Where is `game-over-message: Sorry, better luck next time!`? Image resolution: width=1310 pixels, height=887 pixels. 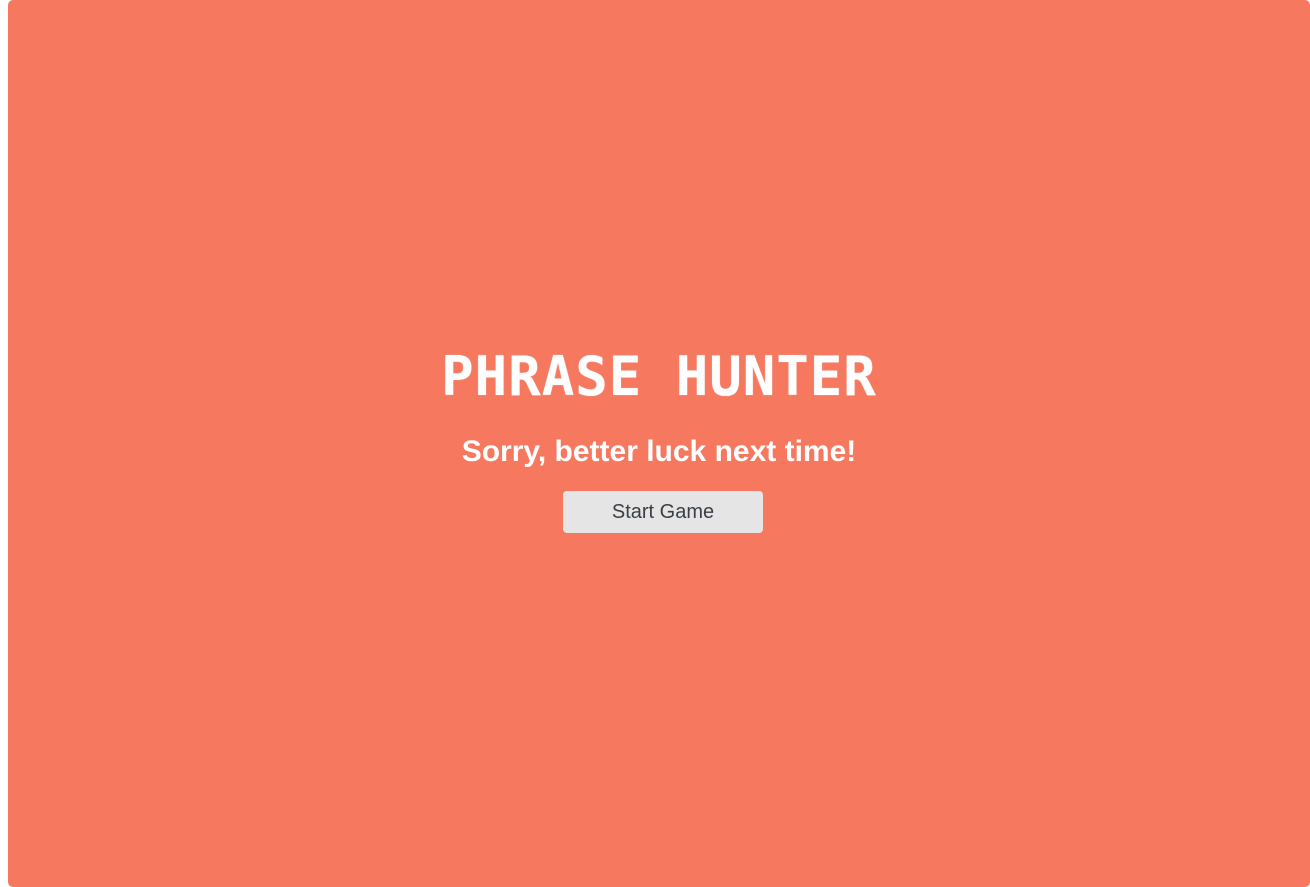 game-over-message: Sorry, better luck next time! is located at coordinates (659, 451).